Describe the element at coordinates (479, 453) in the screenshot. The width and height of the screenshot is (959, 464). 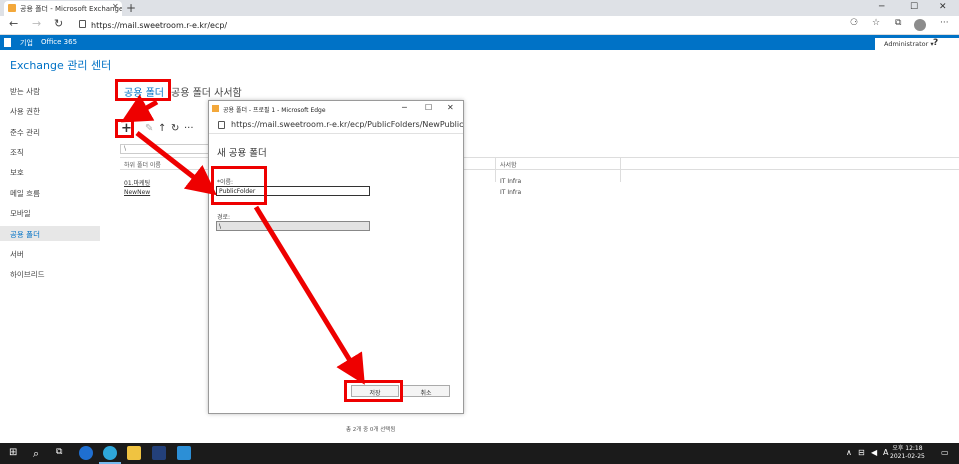
I see `taskbar: ⊞ ⌕ ⧉ ∧ ⊟ ◀ A 오후 12:18 2021-02-25 ▭` at that location.